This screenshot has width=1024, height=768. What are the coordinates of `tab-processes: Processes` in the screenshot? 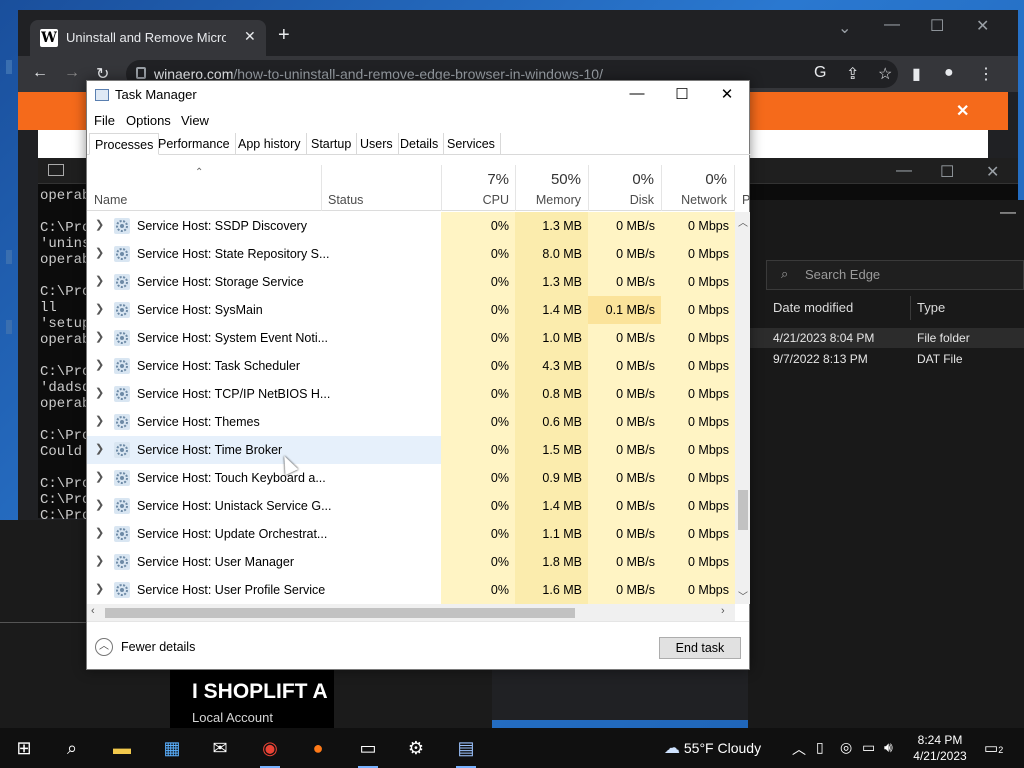 It's located at (124, 144).